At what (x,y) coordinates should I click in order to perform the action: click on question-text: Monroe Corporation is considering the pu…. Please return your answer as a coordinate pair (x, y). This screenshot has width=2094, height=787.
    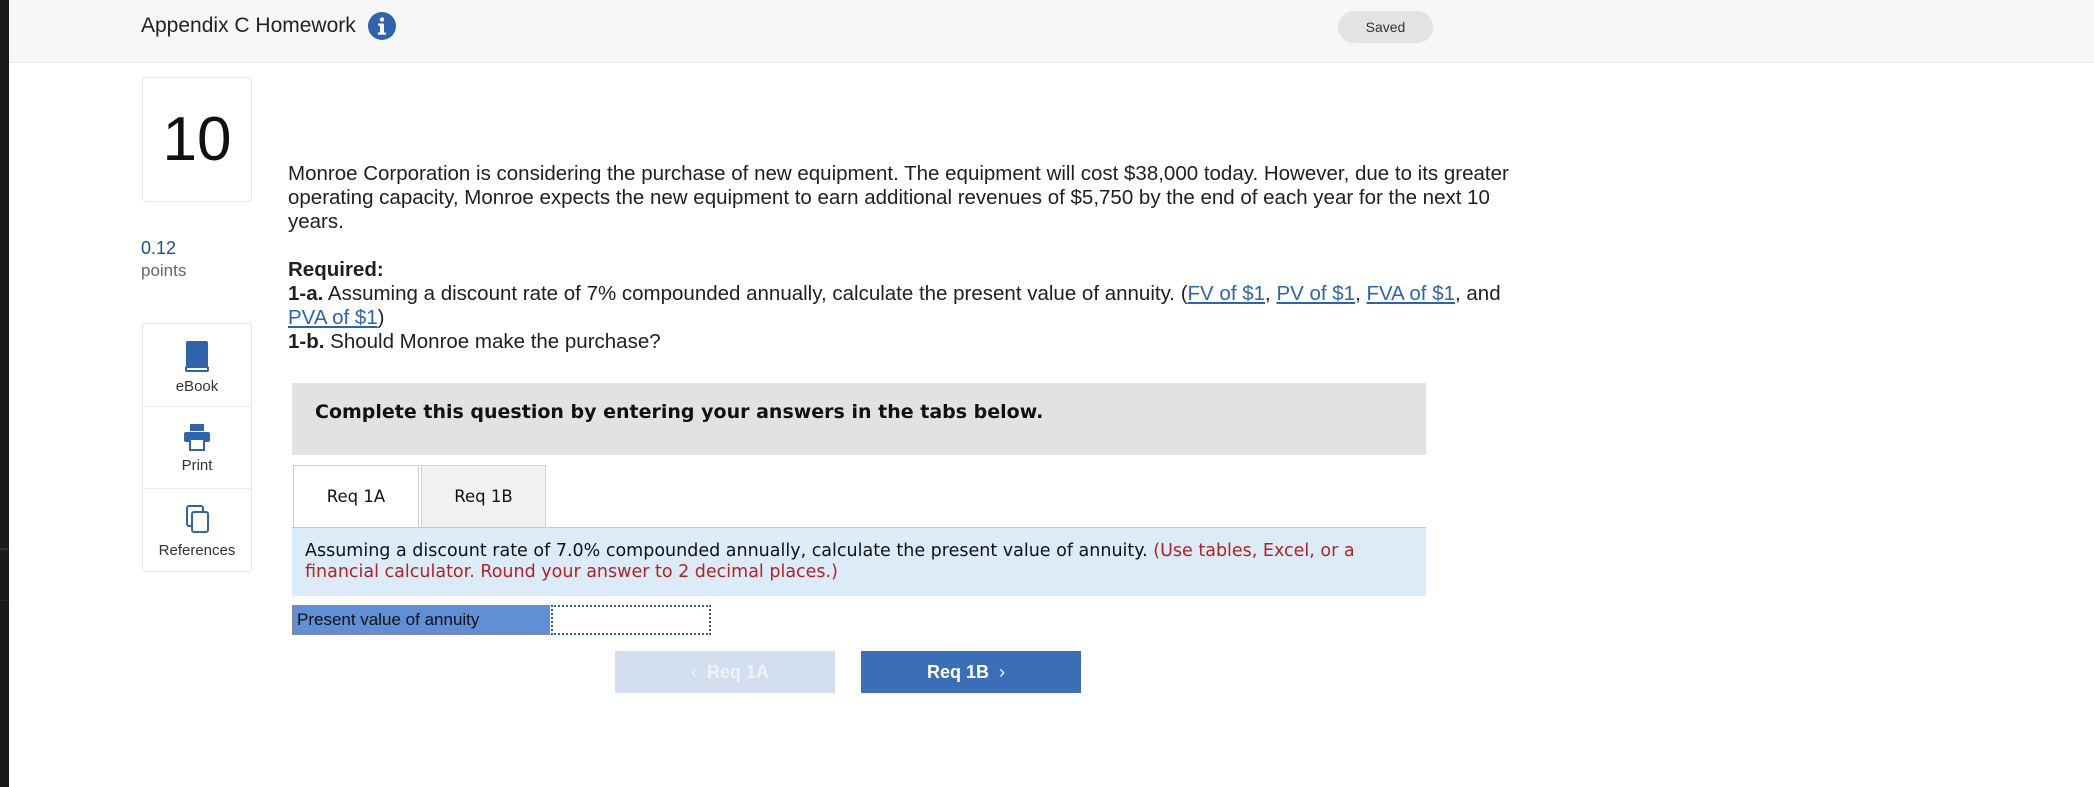
    Looking at the image, I should click on (913, 258).